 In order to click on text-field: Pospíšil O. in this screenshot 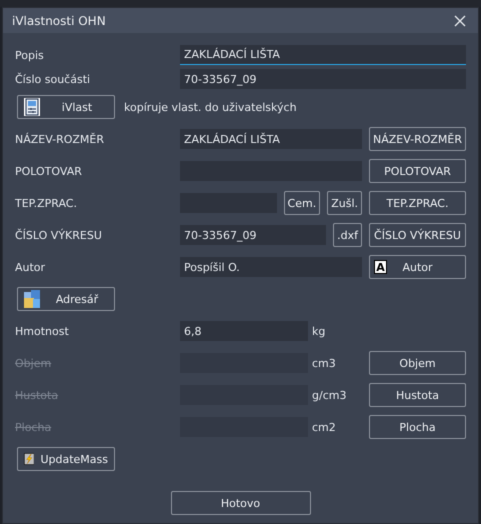, I will do `click(271, 267)`.